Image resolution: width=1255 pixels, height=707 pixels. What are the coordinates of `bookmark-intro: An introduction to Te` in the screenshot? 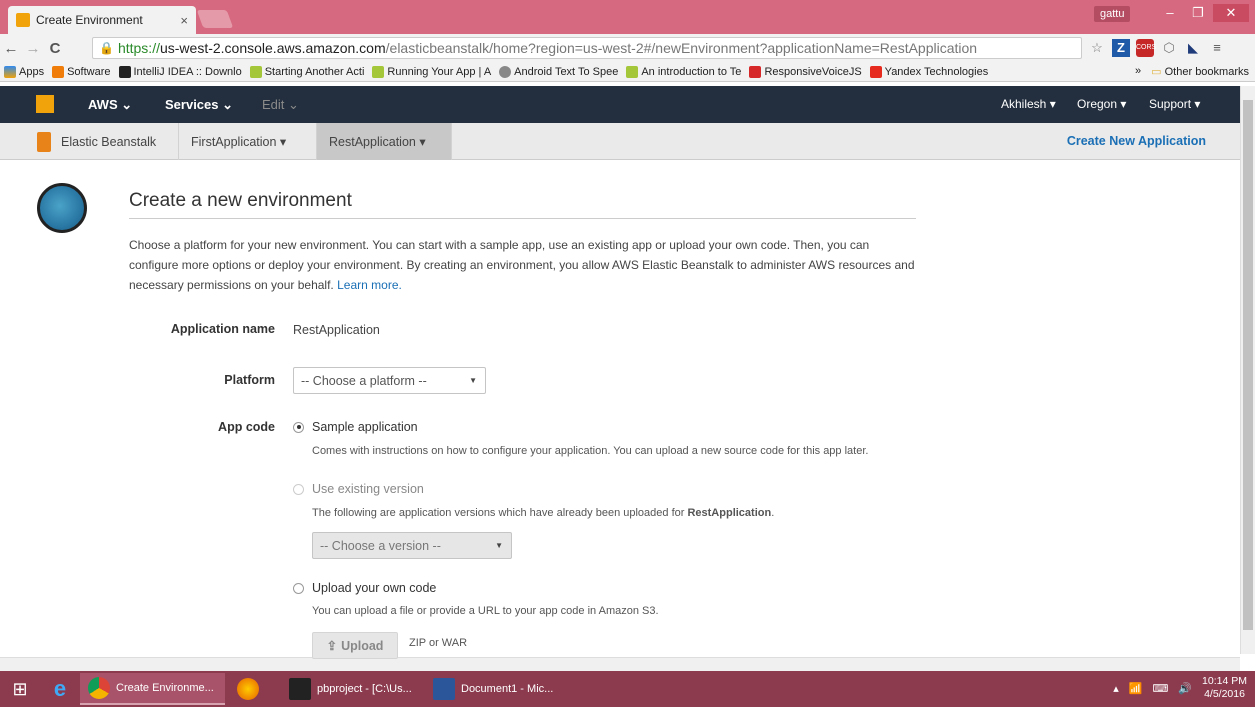 It's located at (683, 71).